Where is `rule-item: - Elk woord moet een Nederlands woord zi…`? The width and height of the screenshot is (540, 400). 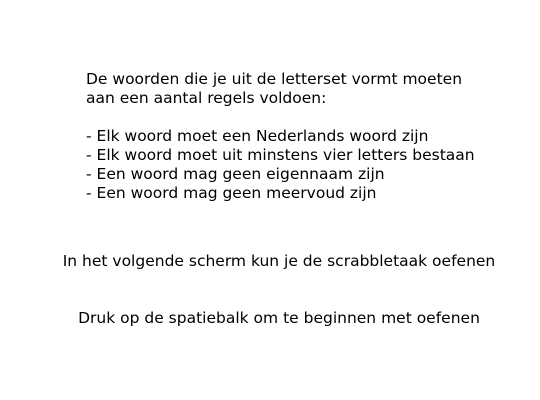 rule-item: - Elk woord moet een Nederlands woord zi… is located at coordinates (257, 136).